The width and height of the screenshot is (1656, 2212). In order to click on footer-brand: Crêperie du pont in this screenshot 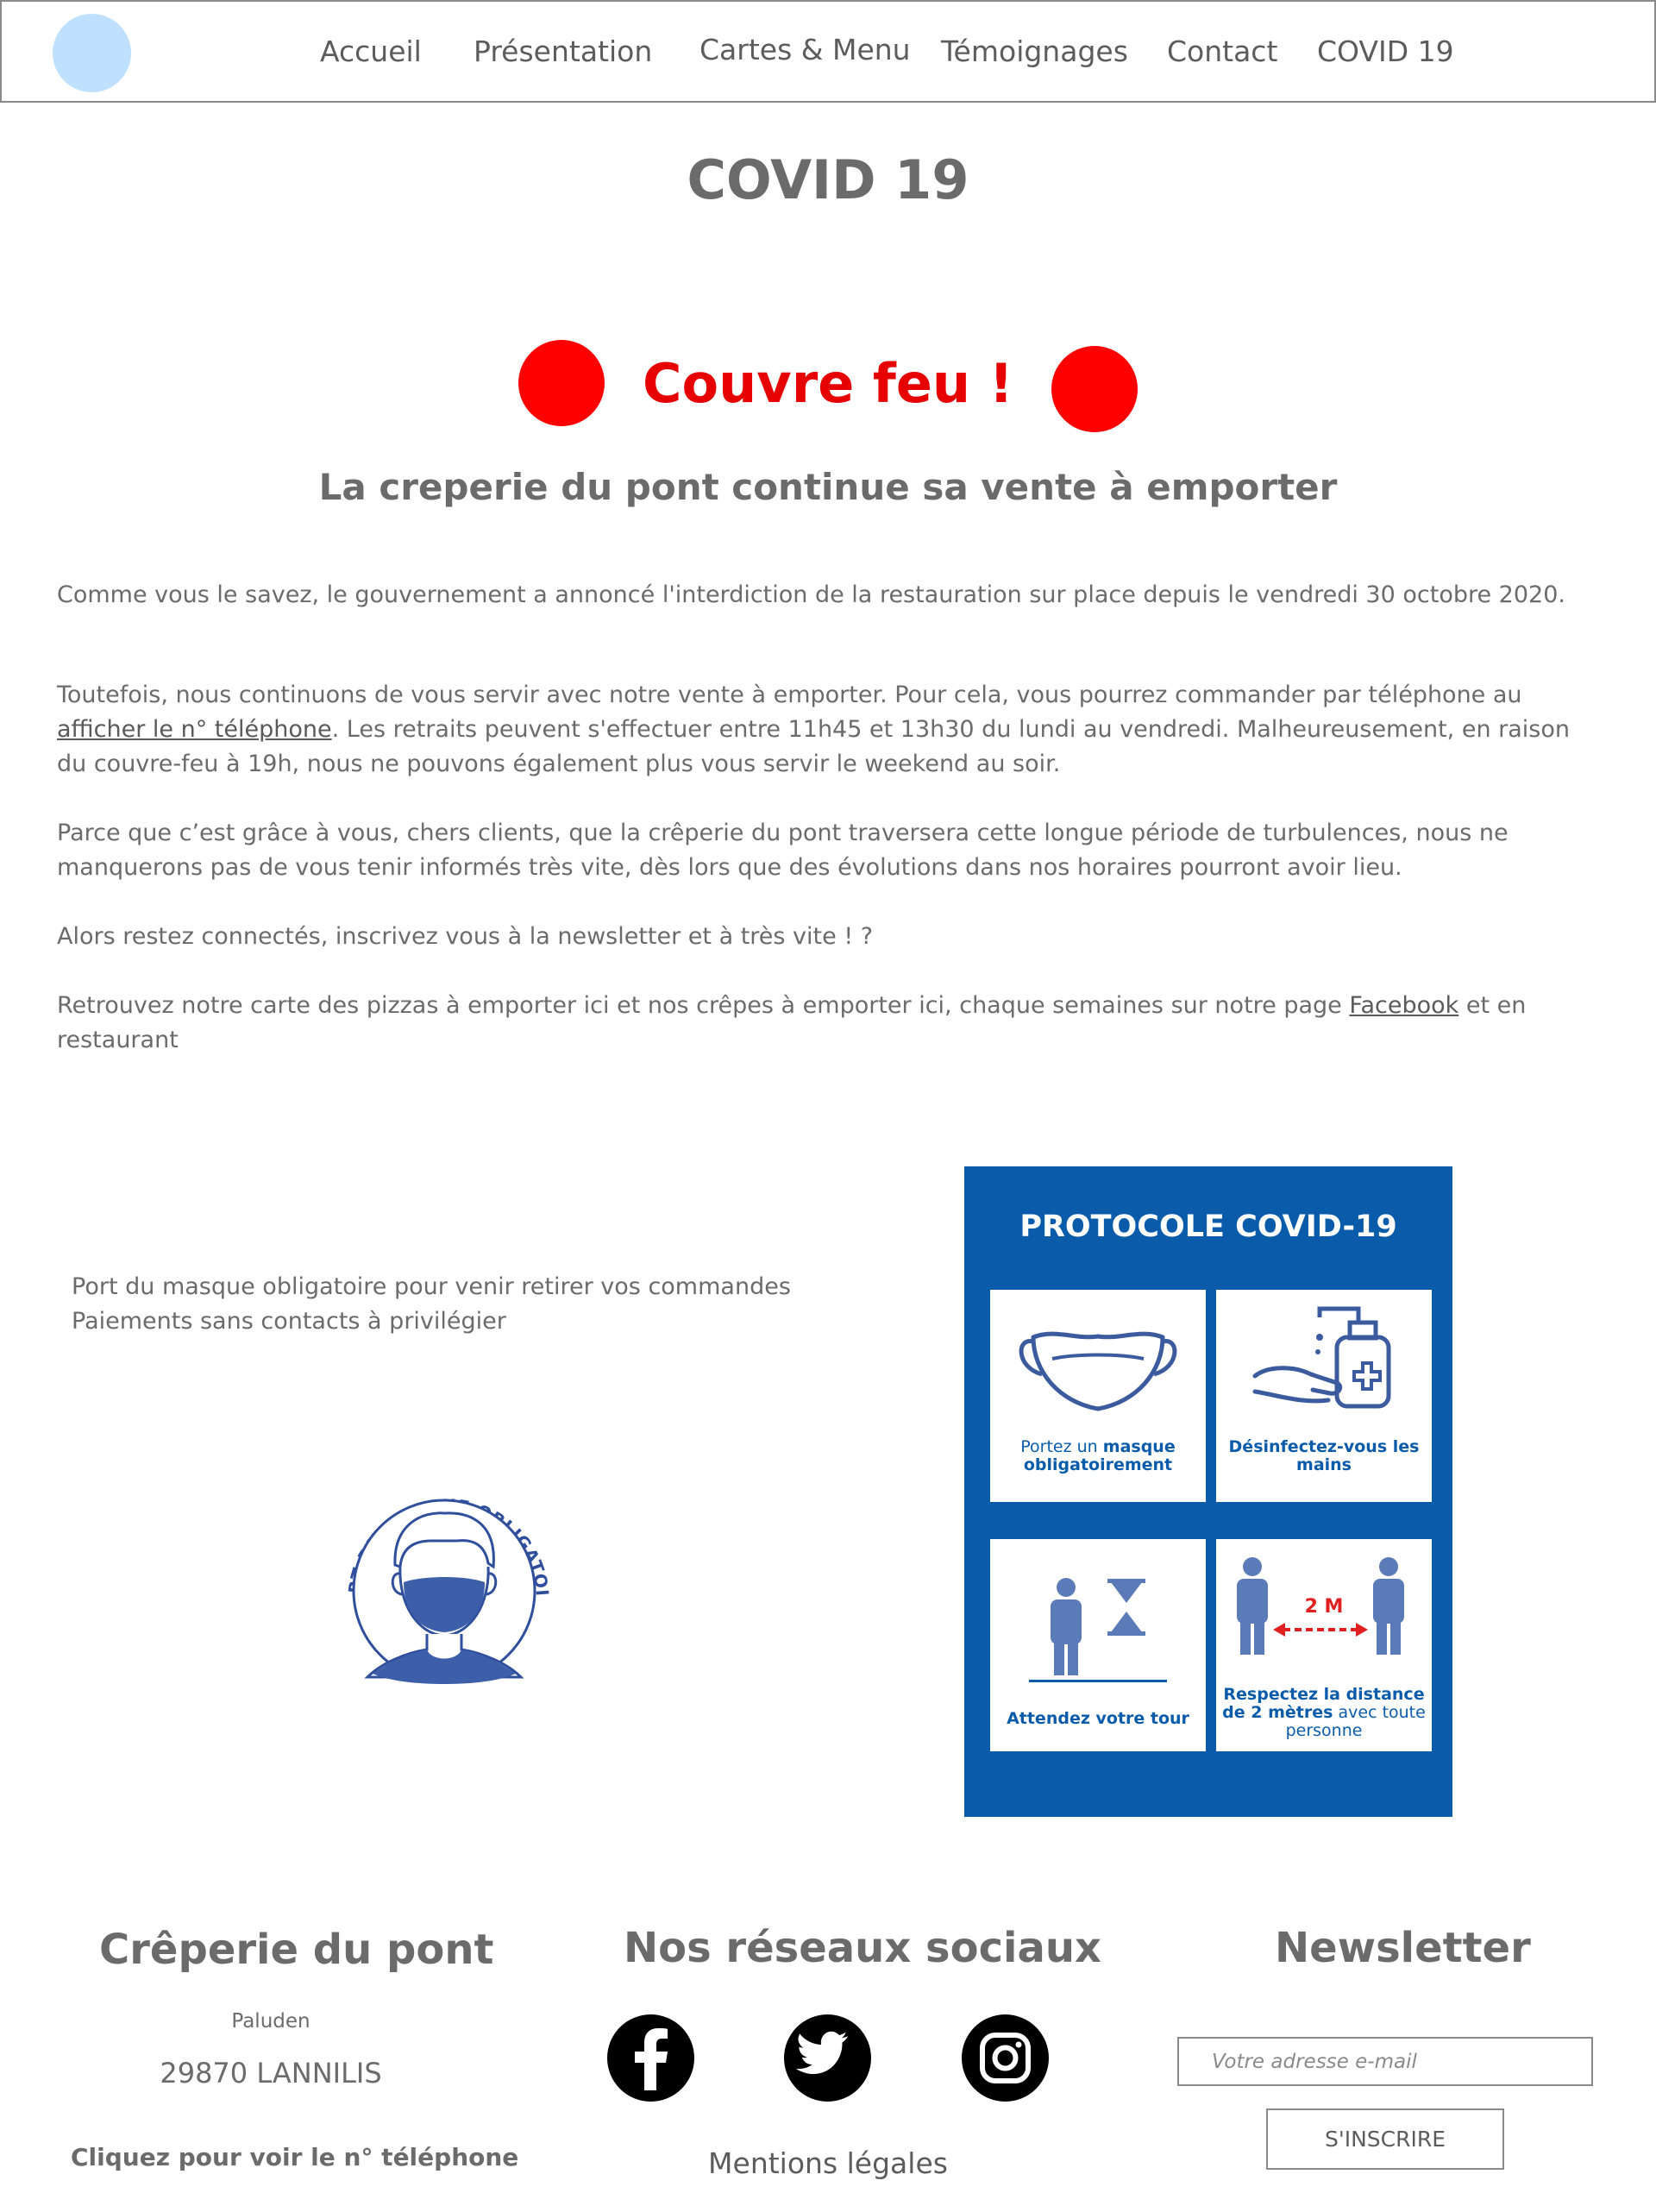, I will do `click(296, 1950)`.